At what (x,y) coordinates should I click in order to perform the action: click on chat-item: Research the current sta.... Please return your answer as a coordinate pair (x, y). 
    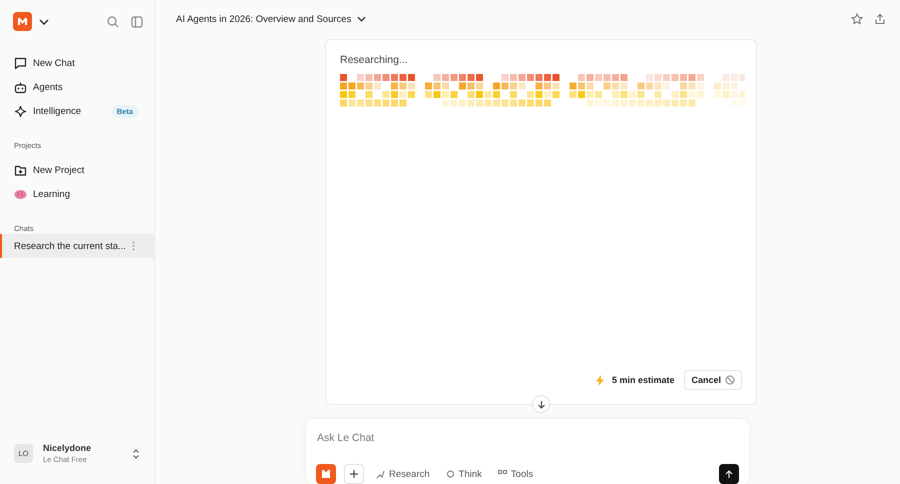
    Looking at the image, I should click on (77, 246).